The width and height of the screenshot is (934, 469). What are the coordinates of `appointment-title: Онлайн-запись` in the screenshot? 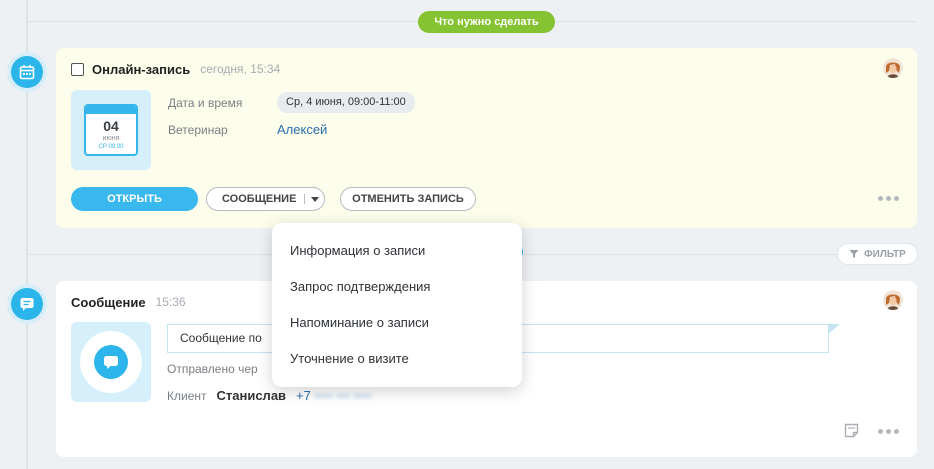 It's located at (141, 69).